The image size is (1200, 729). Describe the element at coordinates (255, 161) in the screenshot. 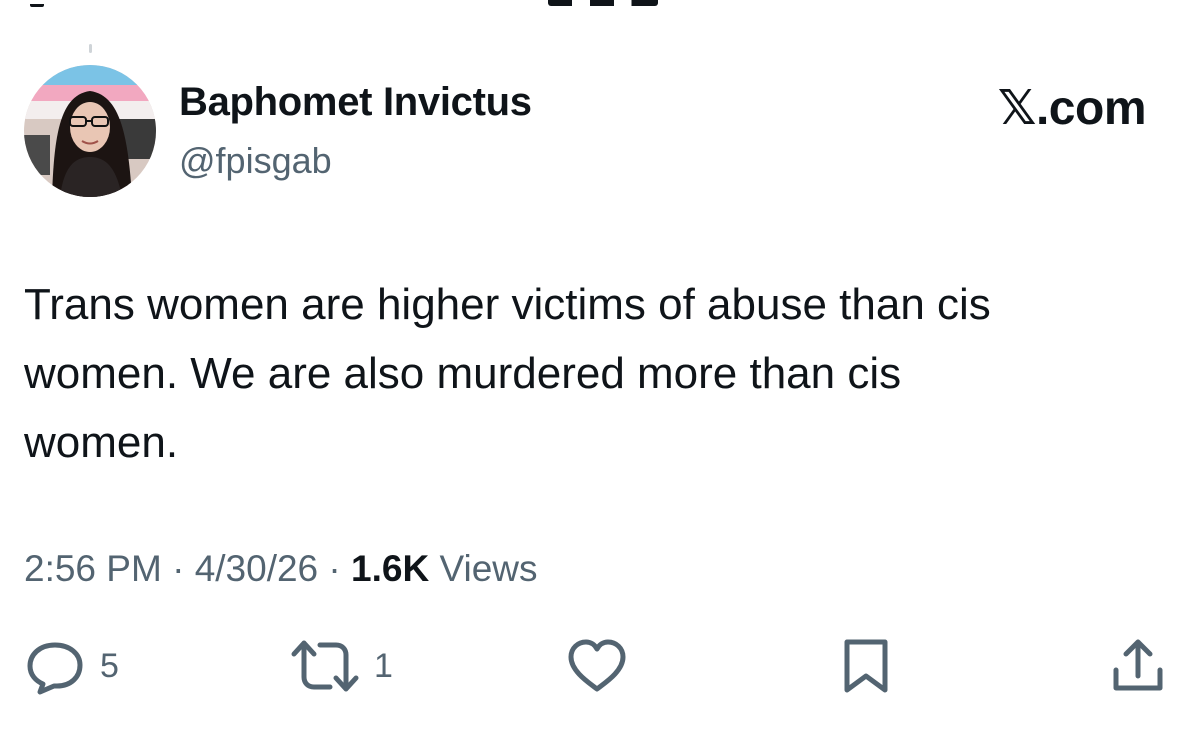

I see `author-handle: @fpisgab` at that location.